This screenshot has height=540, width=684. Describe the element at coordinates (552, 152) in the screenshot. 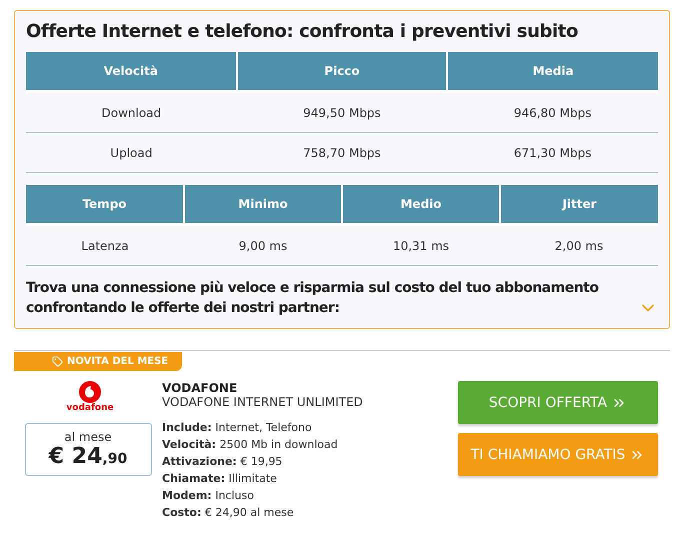

I see `table-cell: 671,30 Mbps` at that location.